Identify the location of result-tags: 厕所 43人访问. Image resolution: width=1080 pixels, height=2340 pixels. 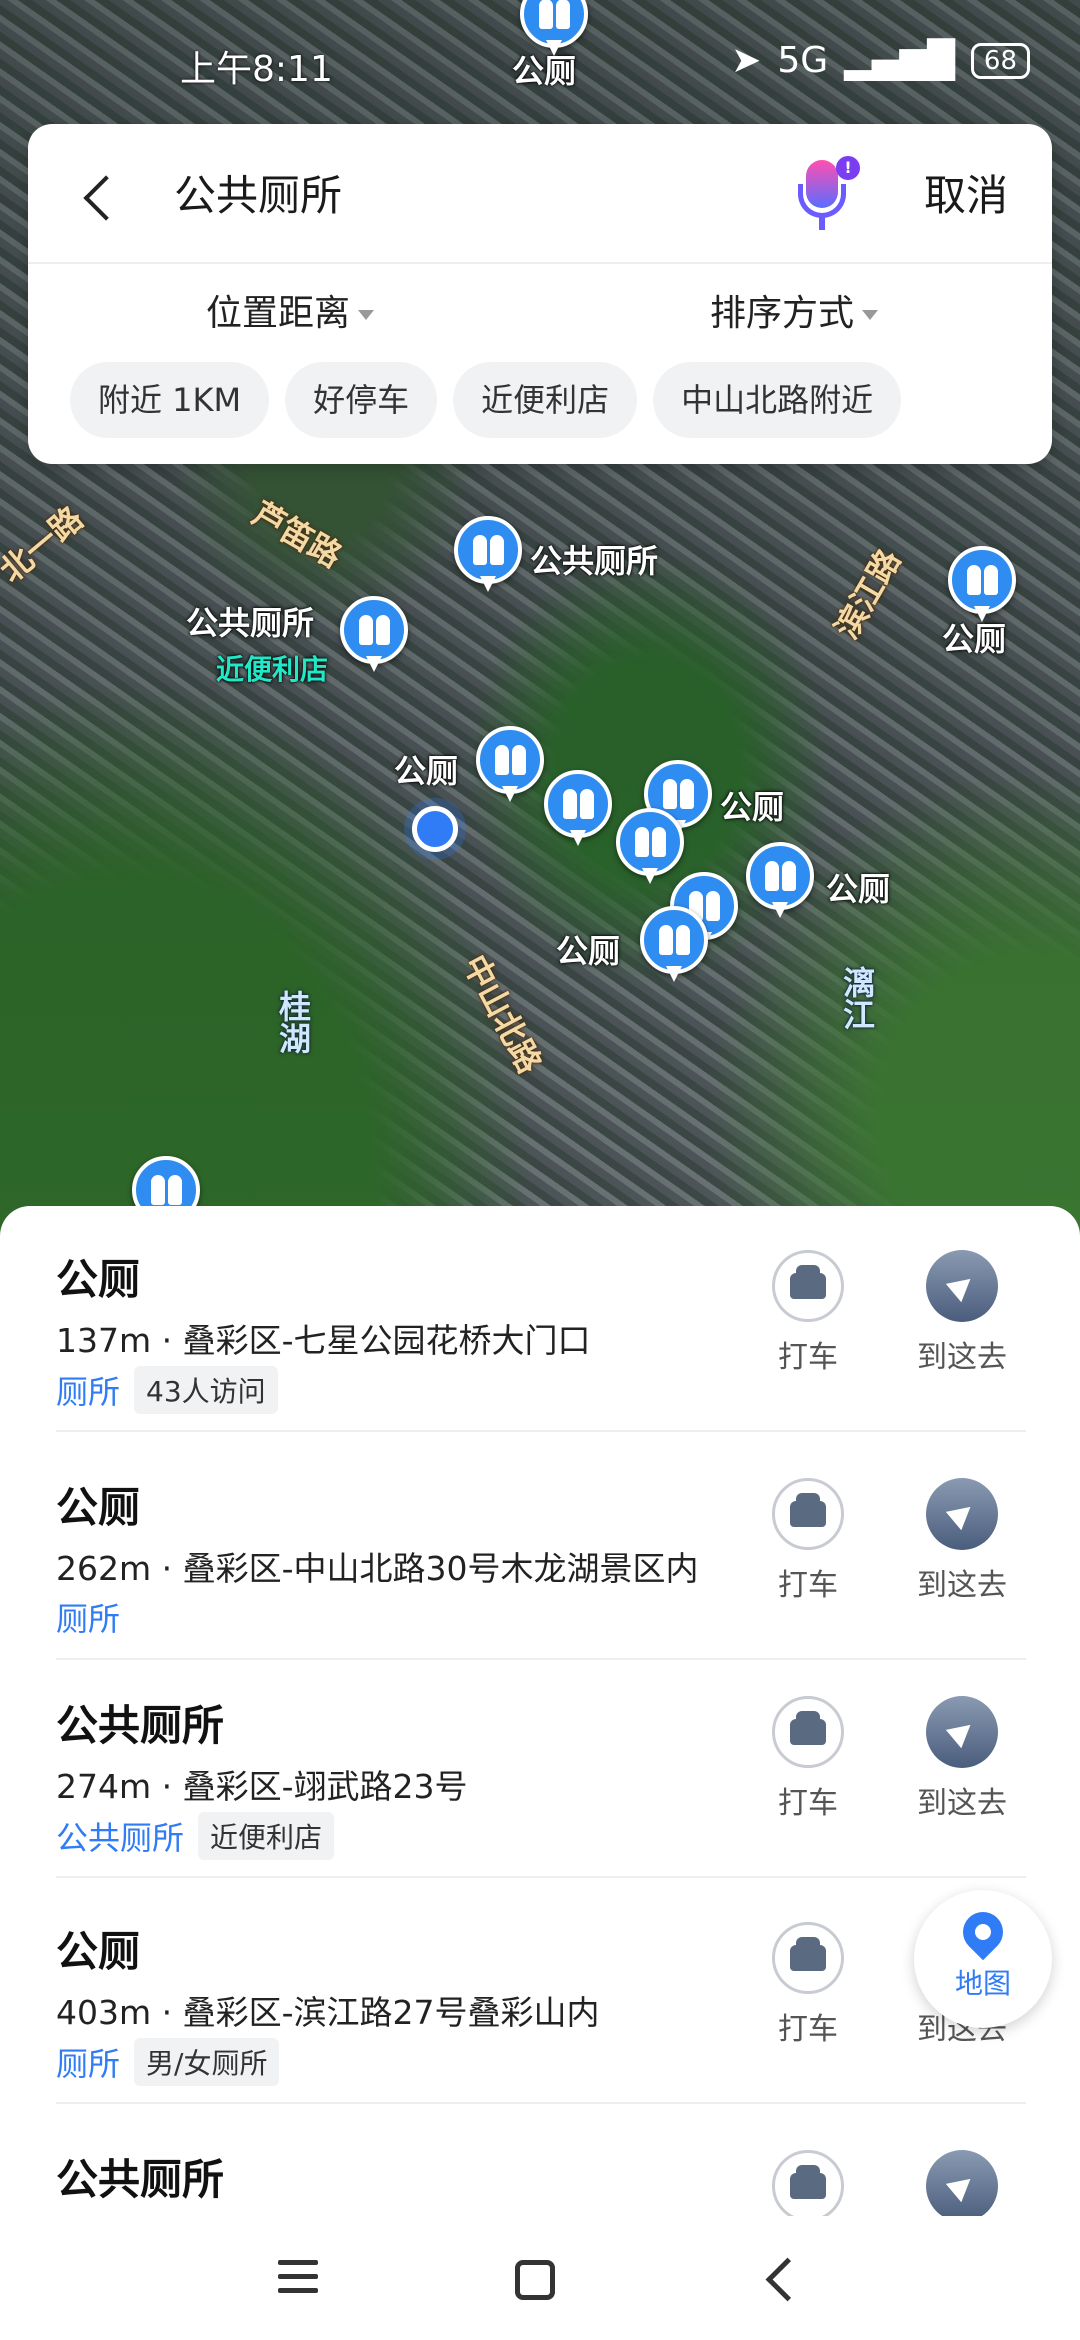
(167, 1390).